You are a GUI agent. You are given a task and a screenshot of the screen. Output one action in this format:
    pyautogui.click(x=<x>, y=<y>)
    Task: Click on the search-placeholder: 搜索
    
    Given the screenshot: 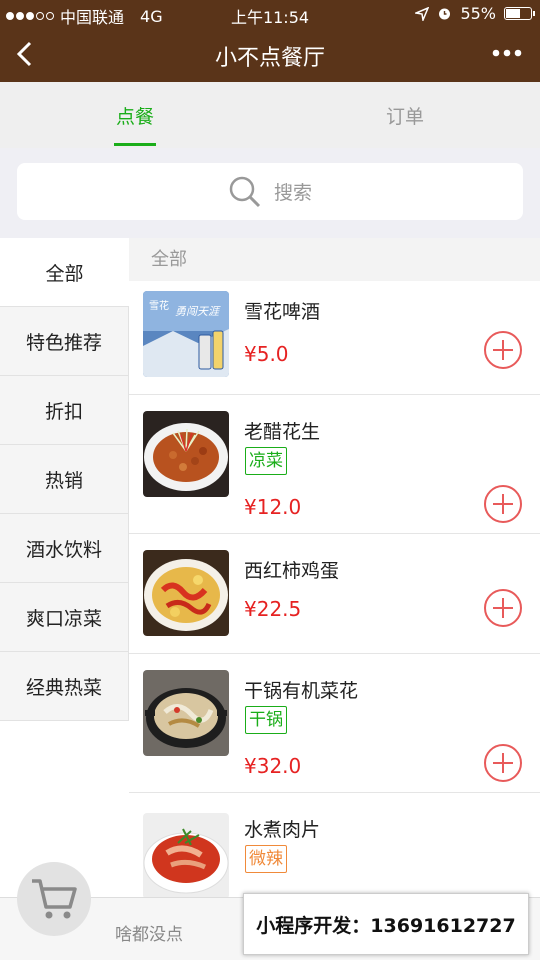 What is the action you would take?
    pyautogui.click(x=292, y=193)
    